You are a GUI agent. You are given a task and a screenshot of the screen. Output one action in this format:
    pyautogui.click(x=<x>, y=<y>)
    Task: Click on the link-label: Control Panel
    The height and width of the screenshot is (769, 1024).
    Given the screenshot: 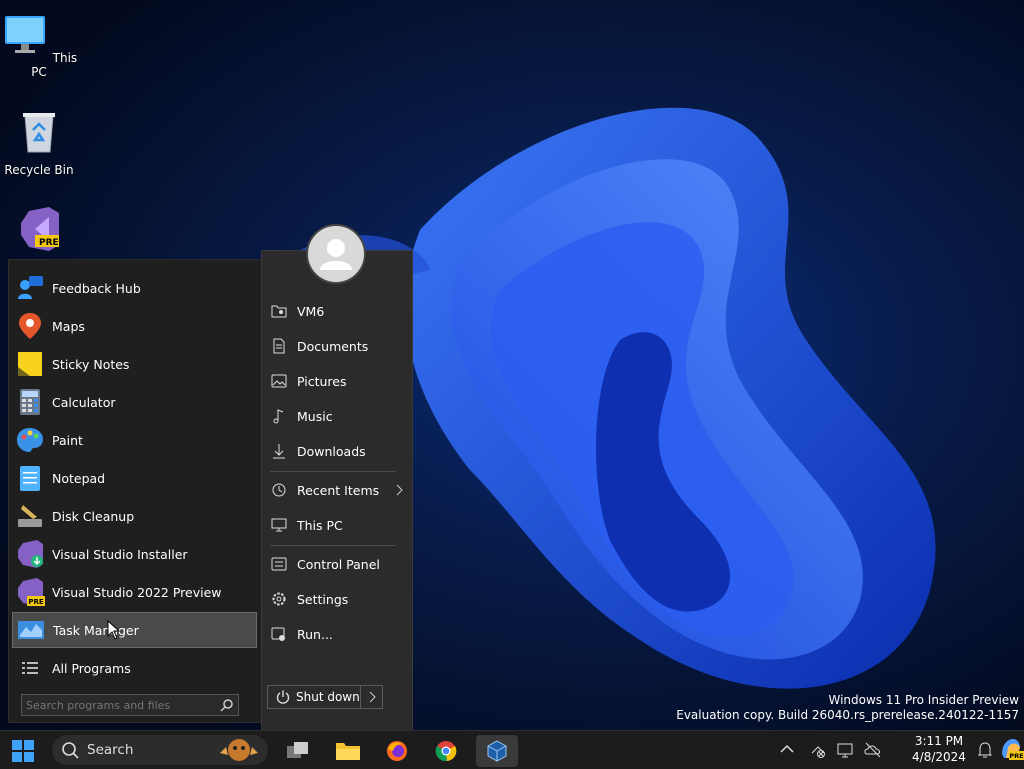 What is the action you would take?
    pyautogui.click(x=338, y=564)
    